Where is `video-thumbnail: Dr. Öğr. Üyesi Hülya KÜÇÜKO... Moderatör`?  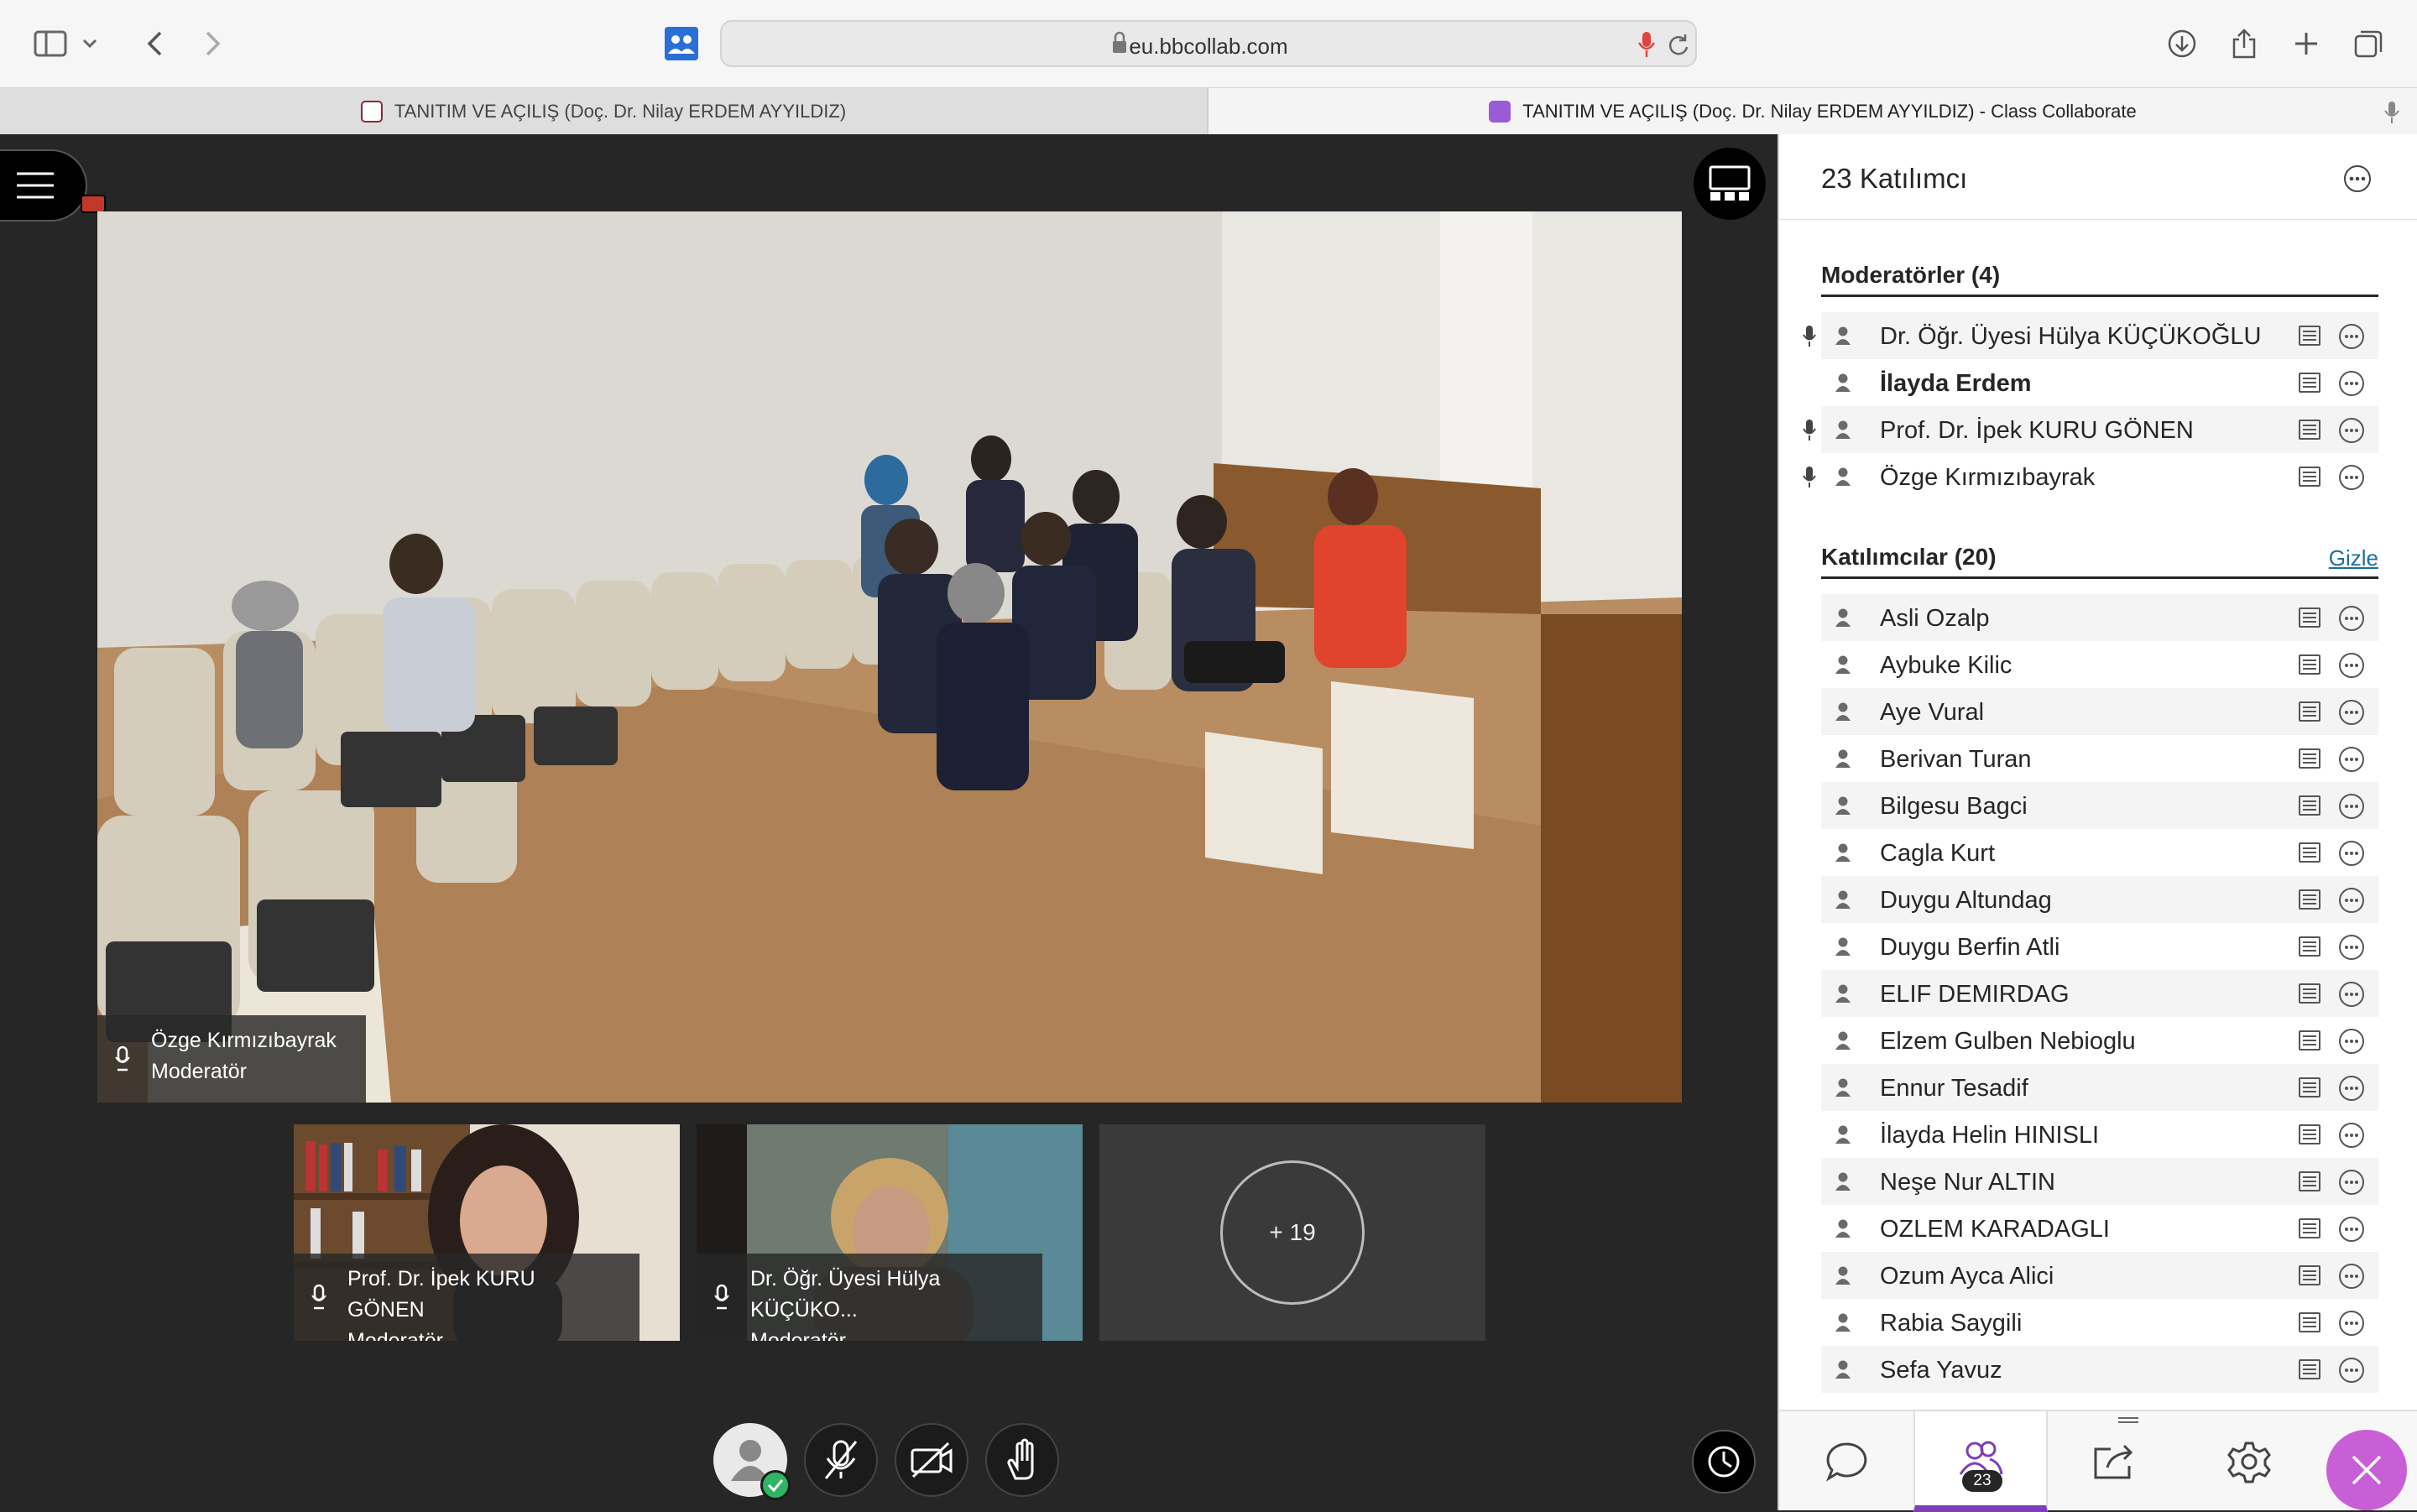
video-thumbnail: Dr. Öğr. Üyesi Hülya KÜÇÜKO... Moderatör is located at coordinates (890, 1232).